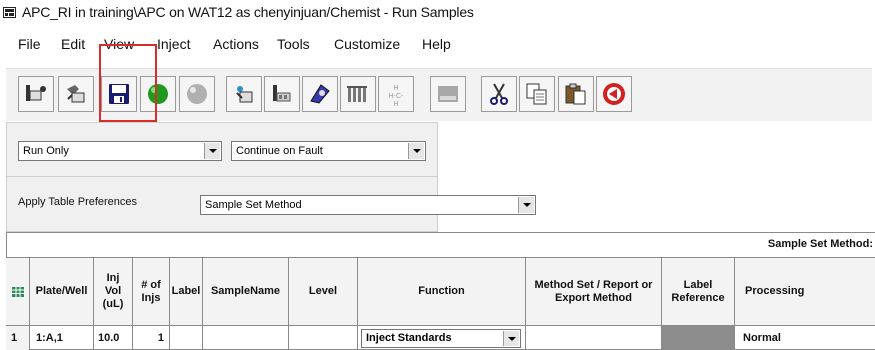 This screenshot has height=350, width=875. Describe the element at coordinates (698, 337) in the screenshot. I see `cell-label-reference` at that location.